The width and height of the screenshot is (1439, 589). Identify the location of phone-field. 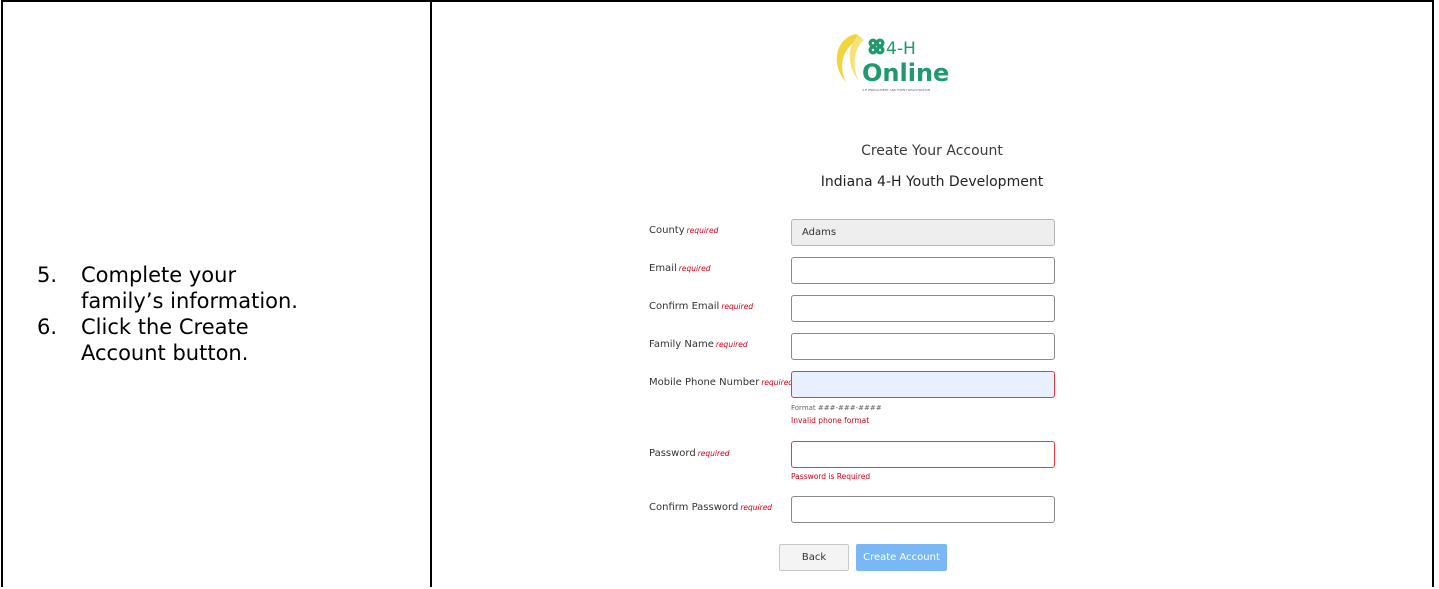
(923, 384).